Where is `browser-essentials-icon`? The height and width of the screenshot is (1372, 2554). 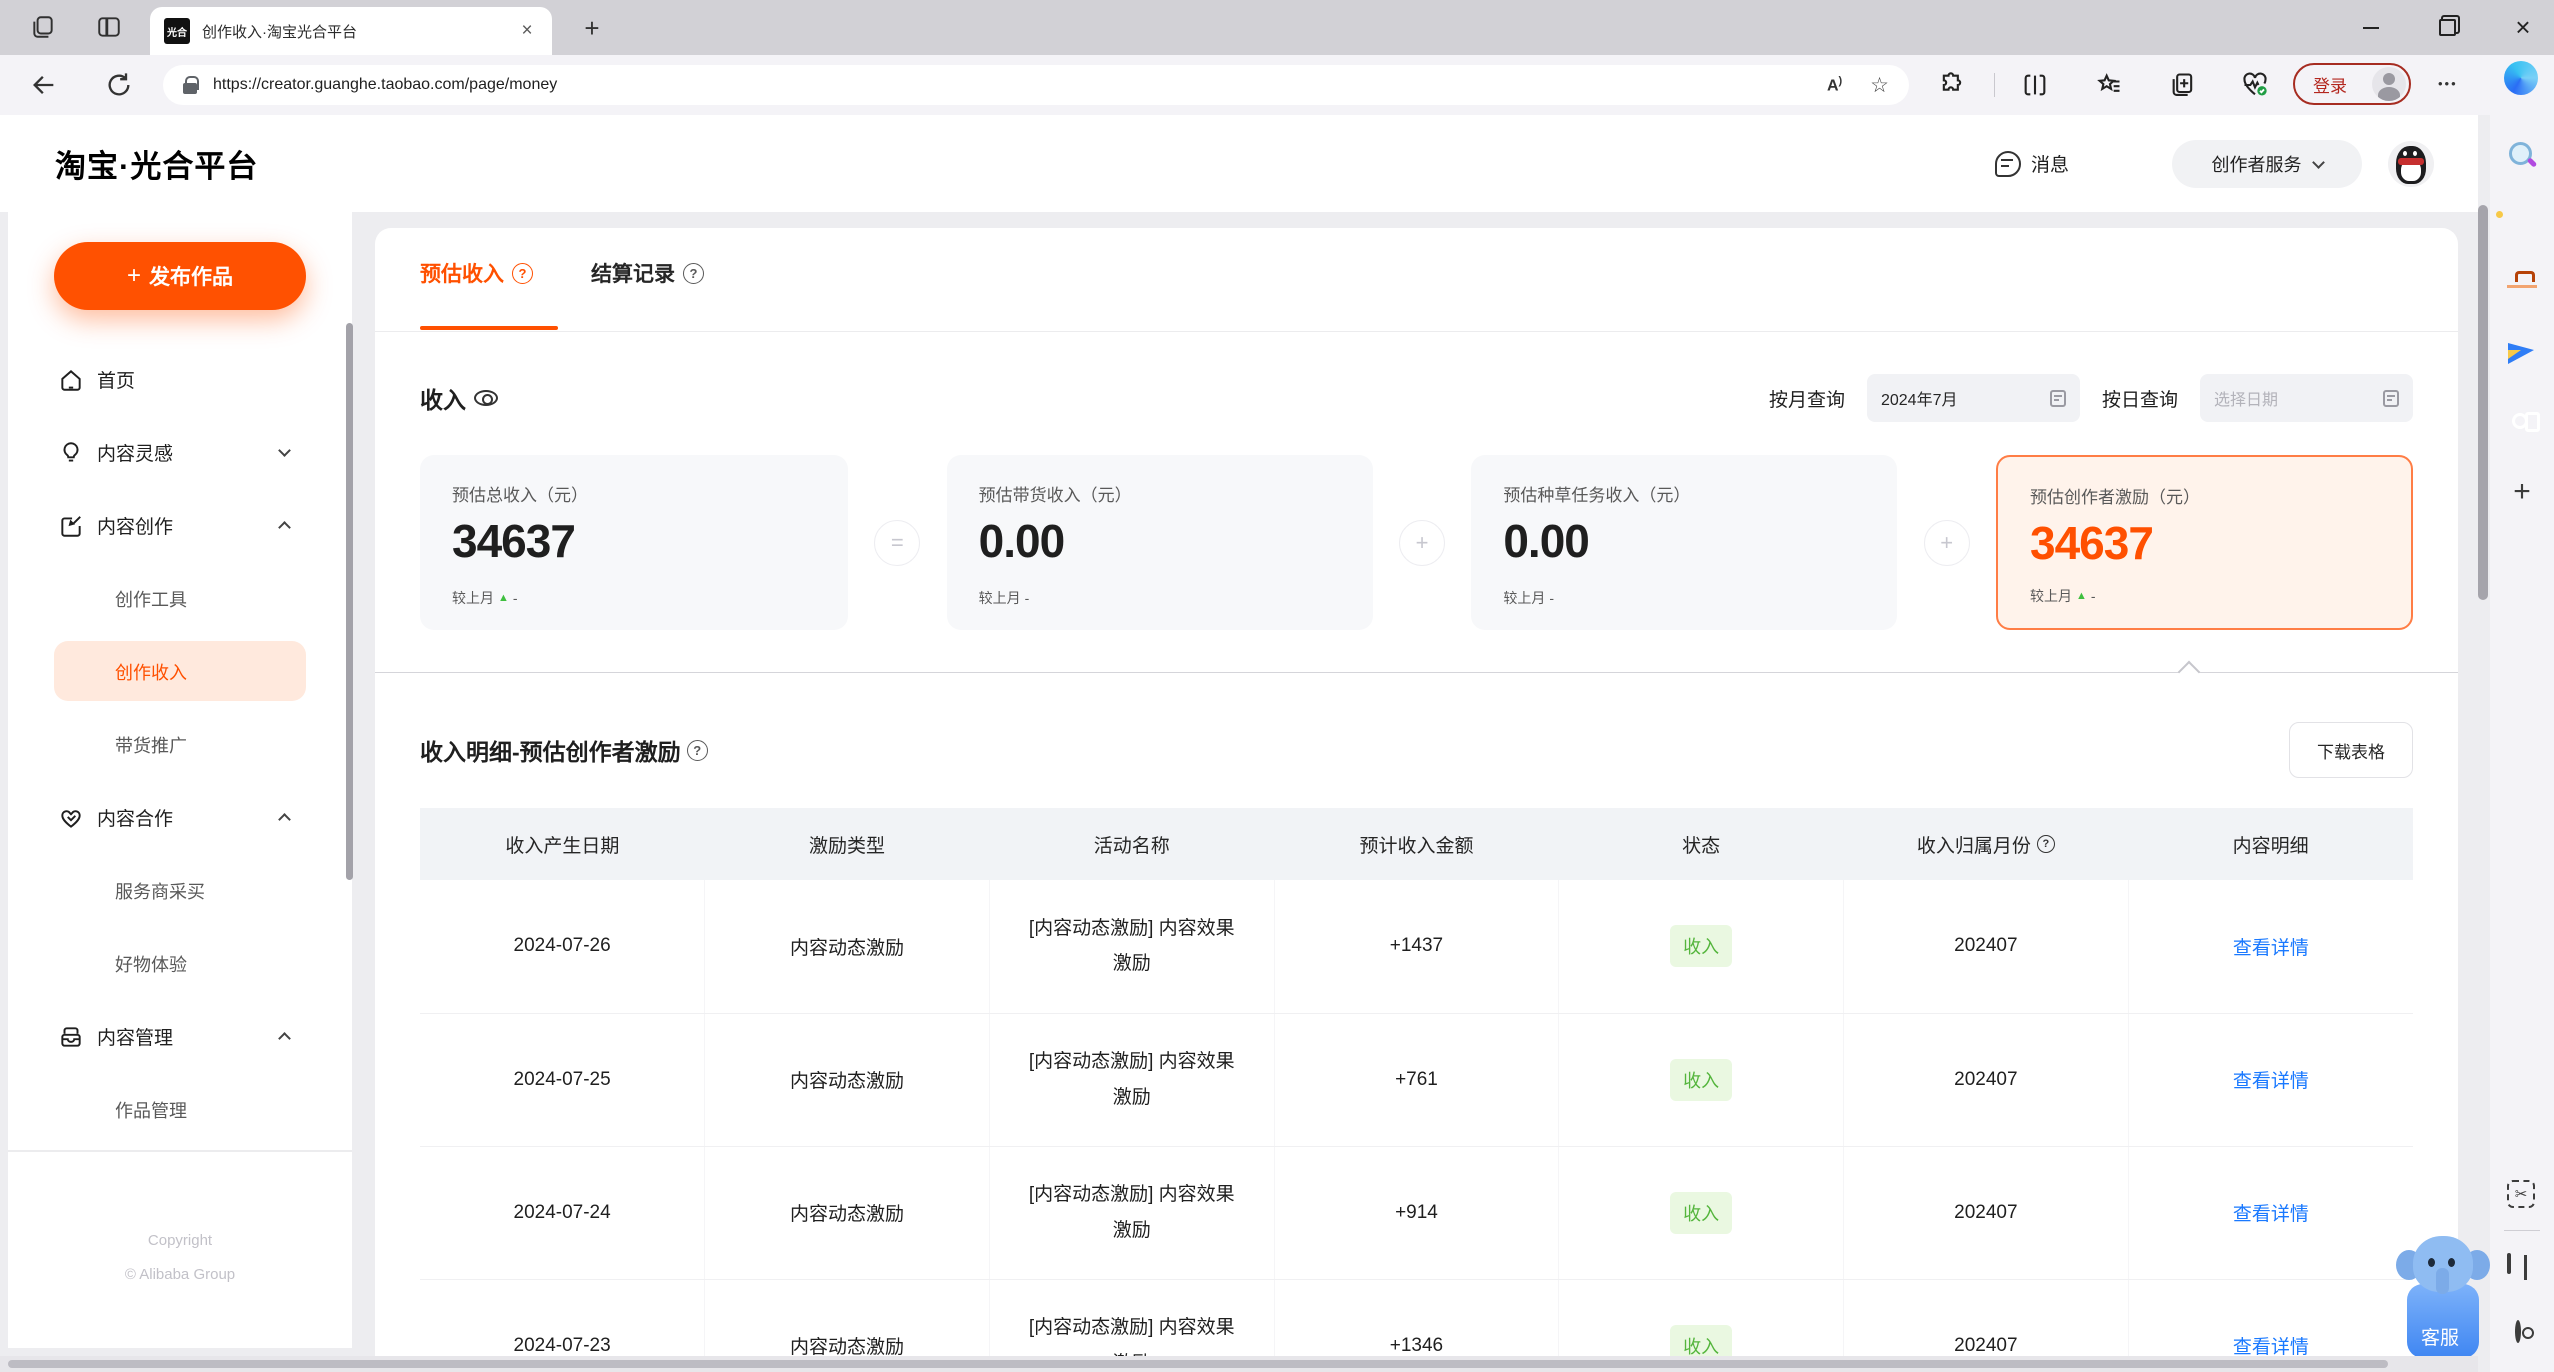 browser-essentials-icon is located at coordinates (2255, 85).